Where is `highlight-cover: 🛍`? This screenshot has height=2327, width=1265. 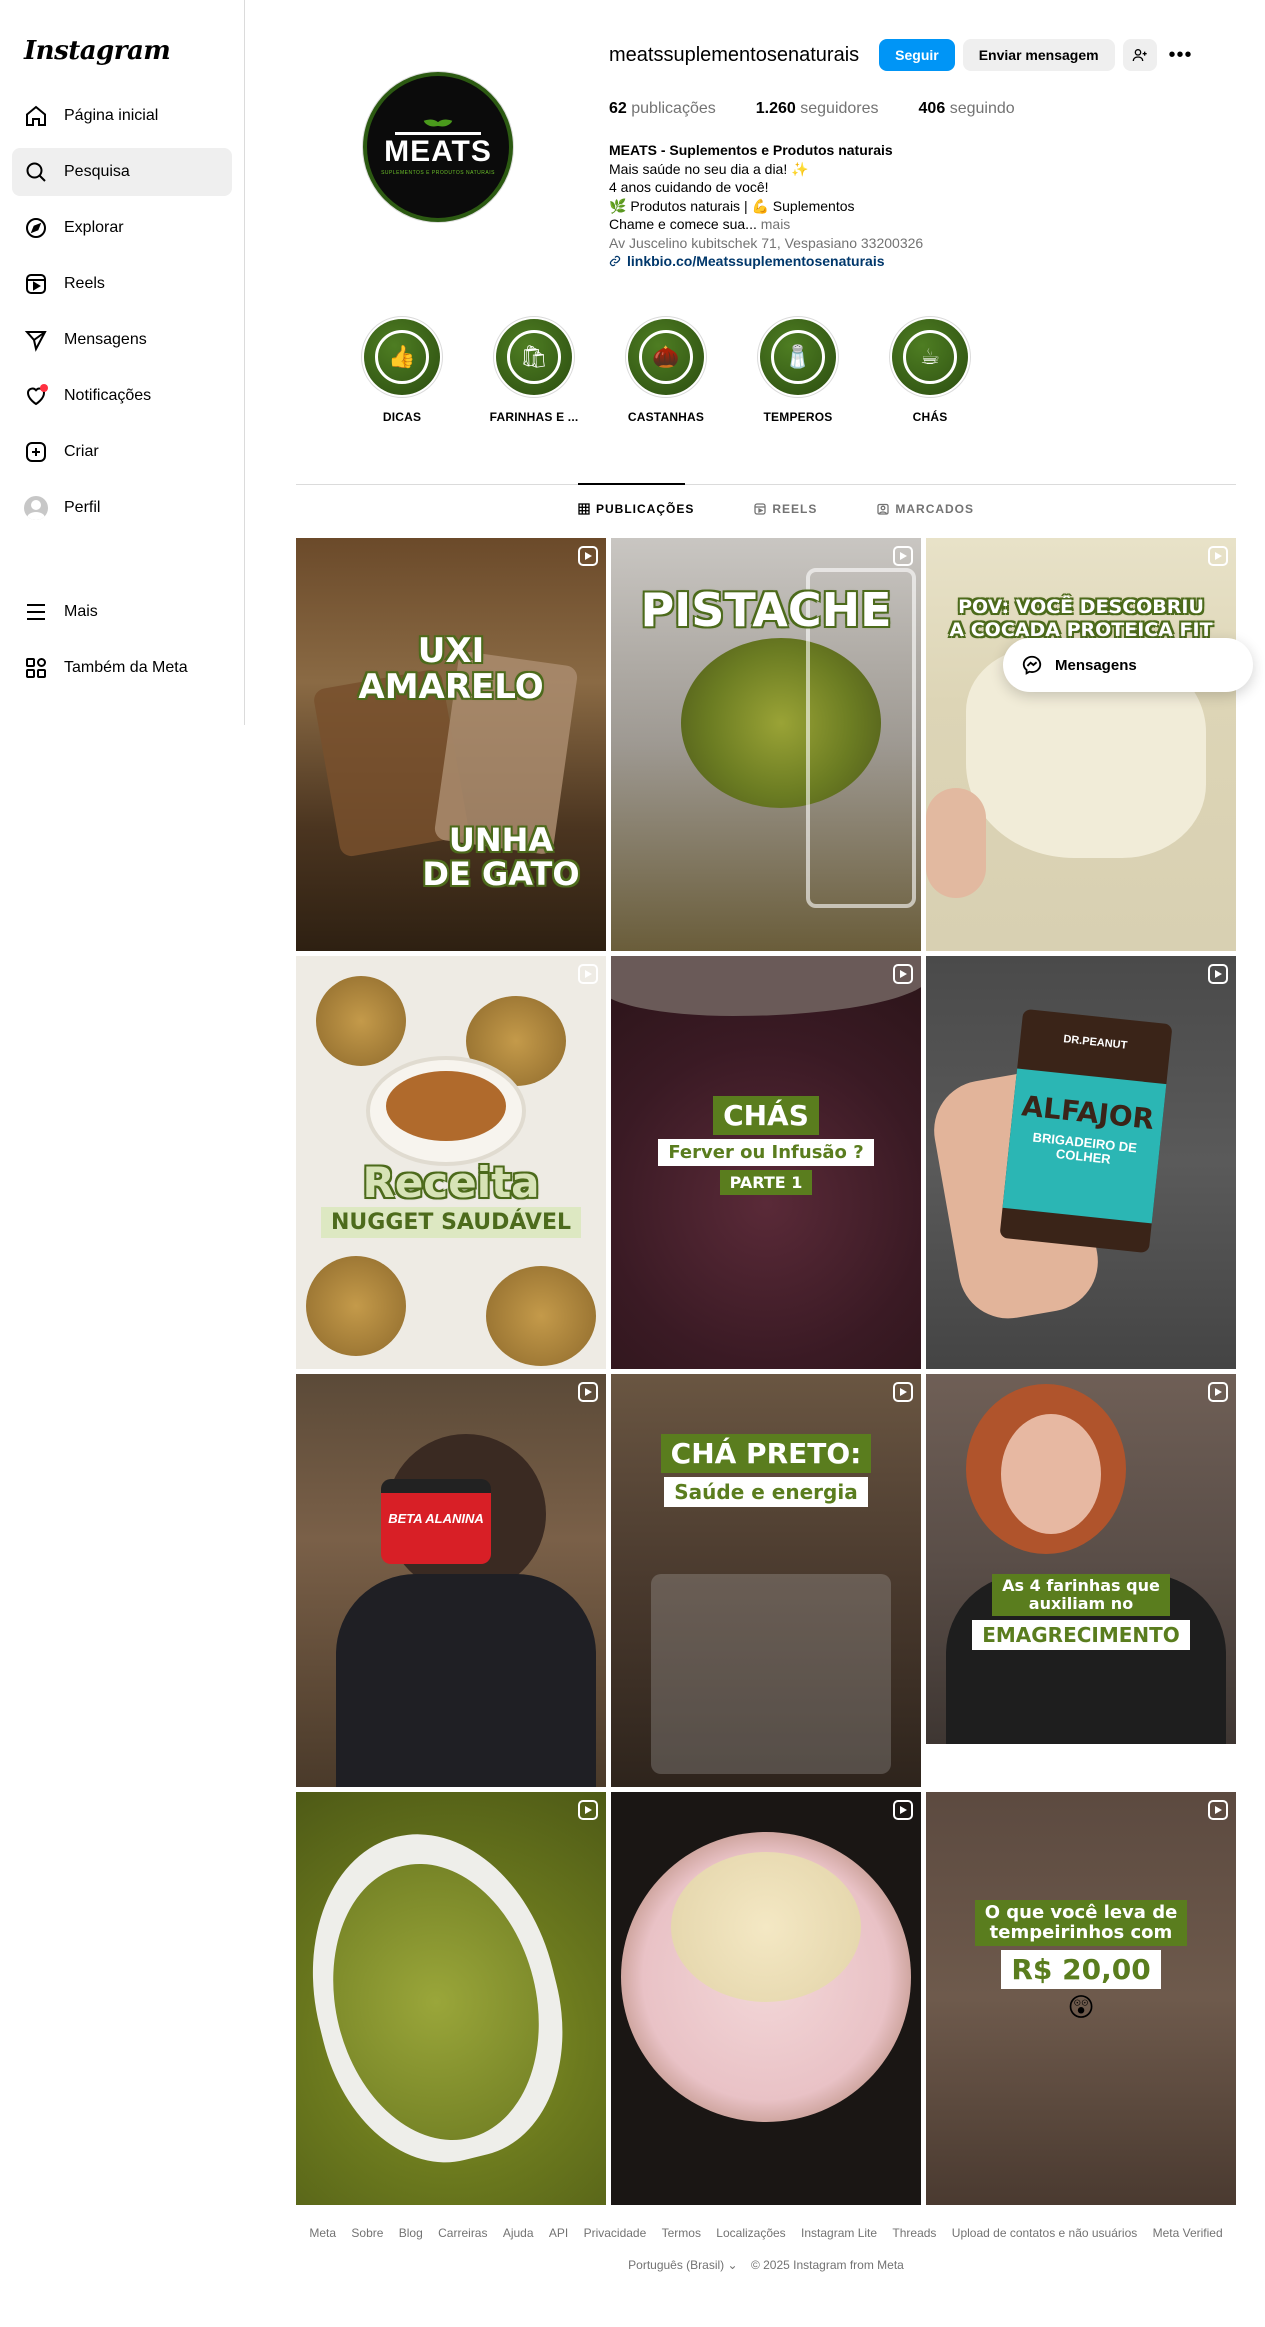 highlight-cover: 🛍 is located at coordinates (534, 357).